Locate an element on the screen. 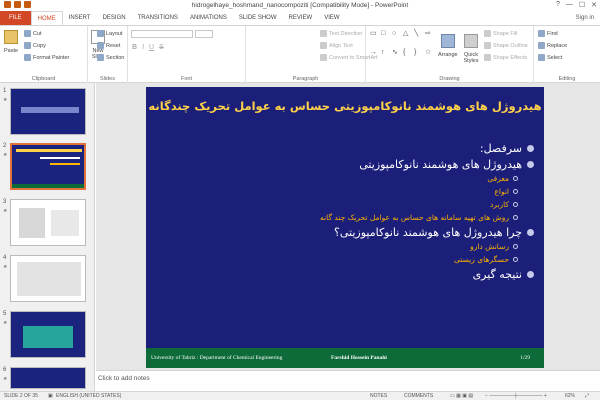  shape-effects-button: Shape Effects is located at coordinates (505, 57).